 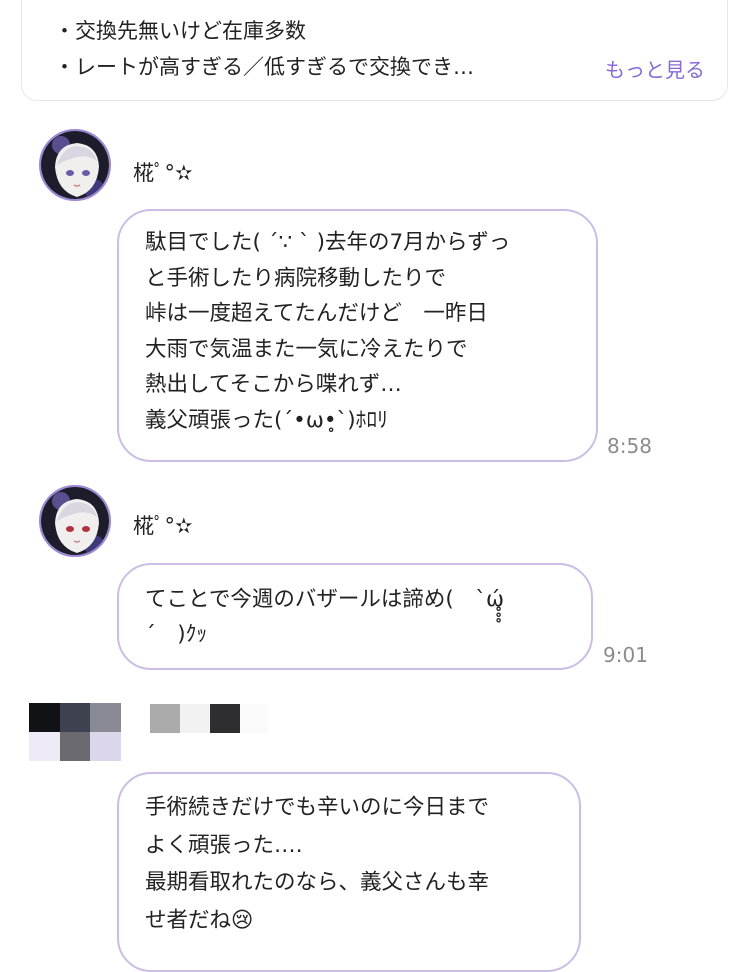 I want to click on censored-avatar, so click(x=75, y=733).